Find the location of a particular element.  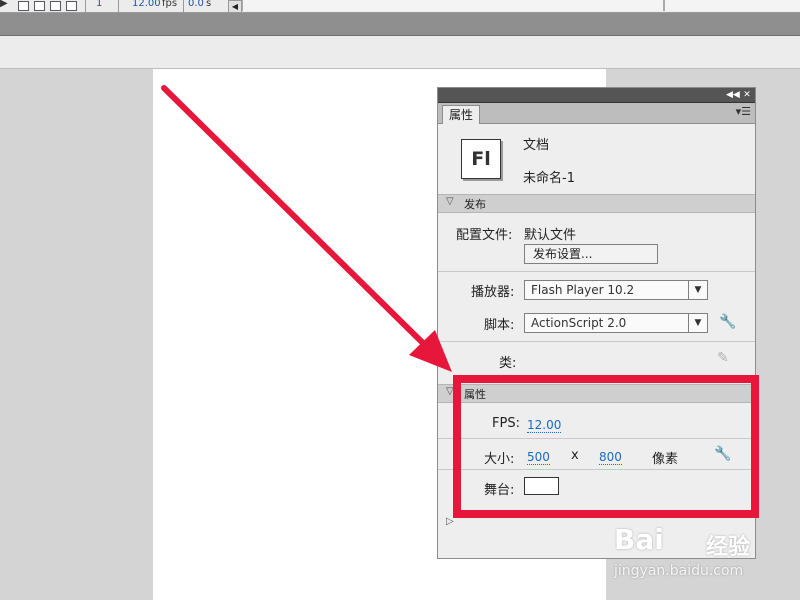

watermark-brand: Bai is located at coordinates (639, 539).